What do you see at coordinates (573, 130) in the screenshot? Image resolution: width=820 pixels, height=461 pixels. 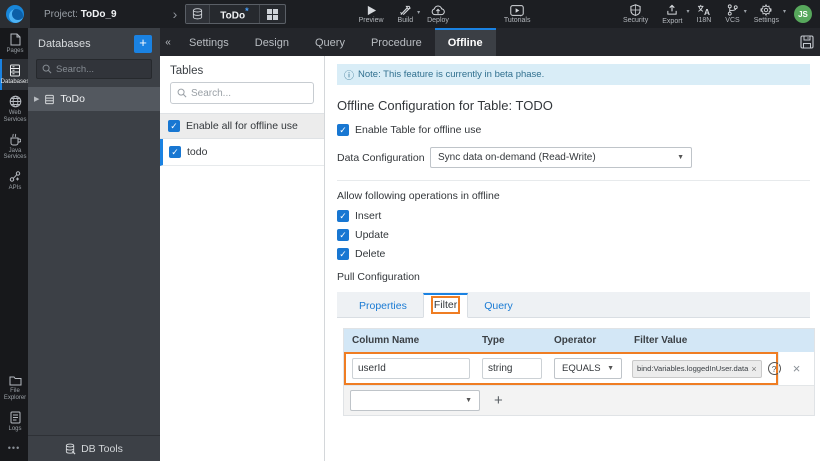 I see `enable-table-offline-row: ✓ Enable Table for offline use` at bounding box center [573, 130].